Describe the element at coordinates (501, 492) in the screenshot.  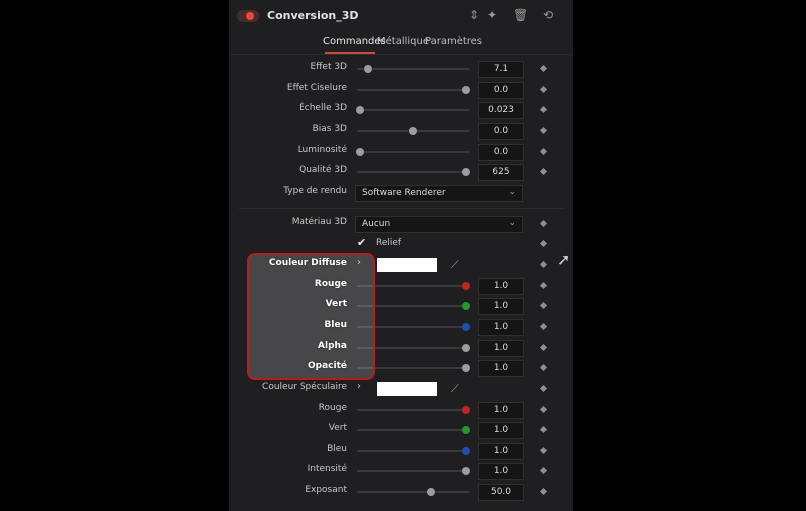
I see `value-field: 50.0` at that location.